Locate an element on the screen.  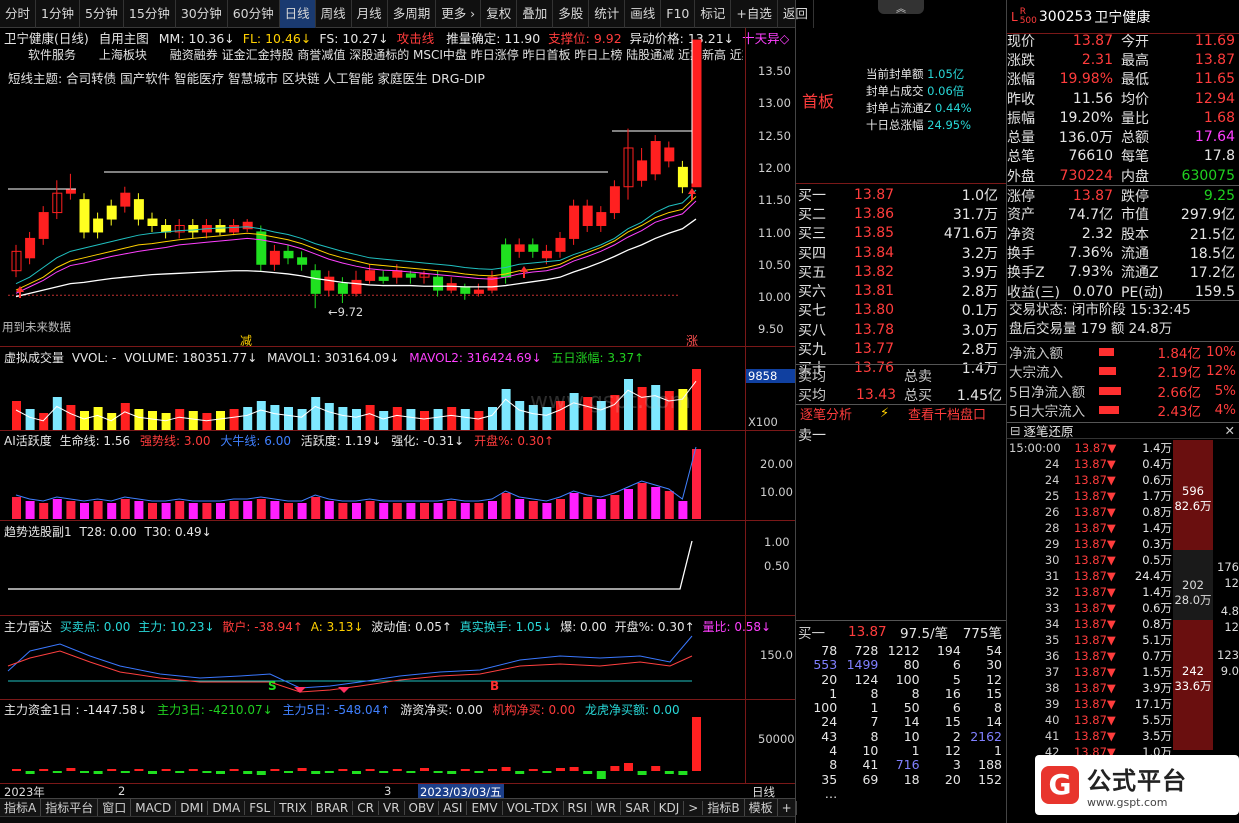
indicator-tab: RSI is located at coordinates (578, 807).